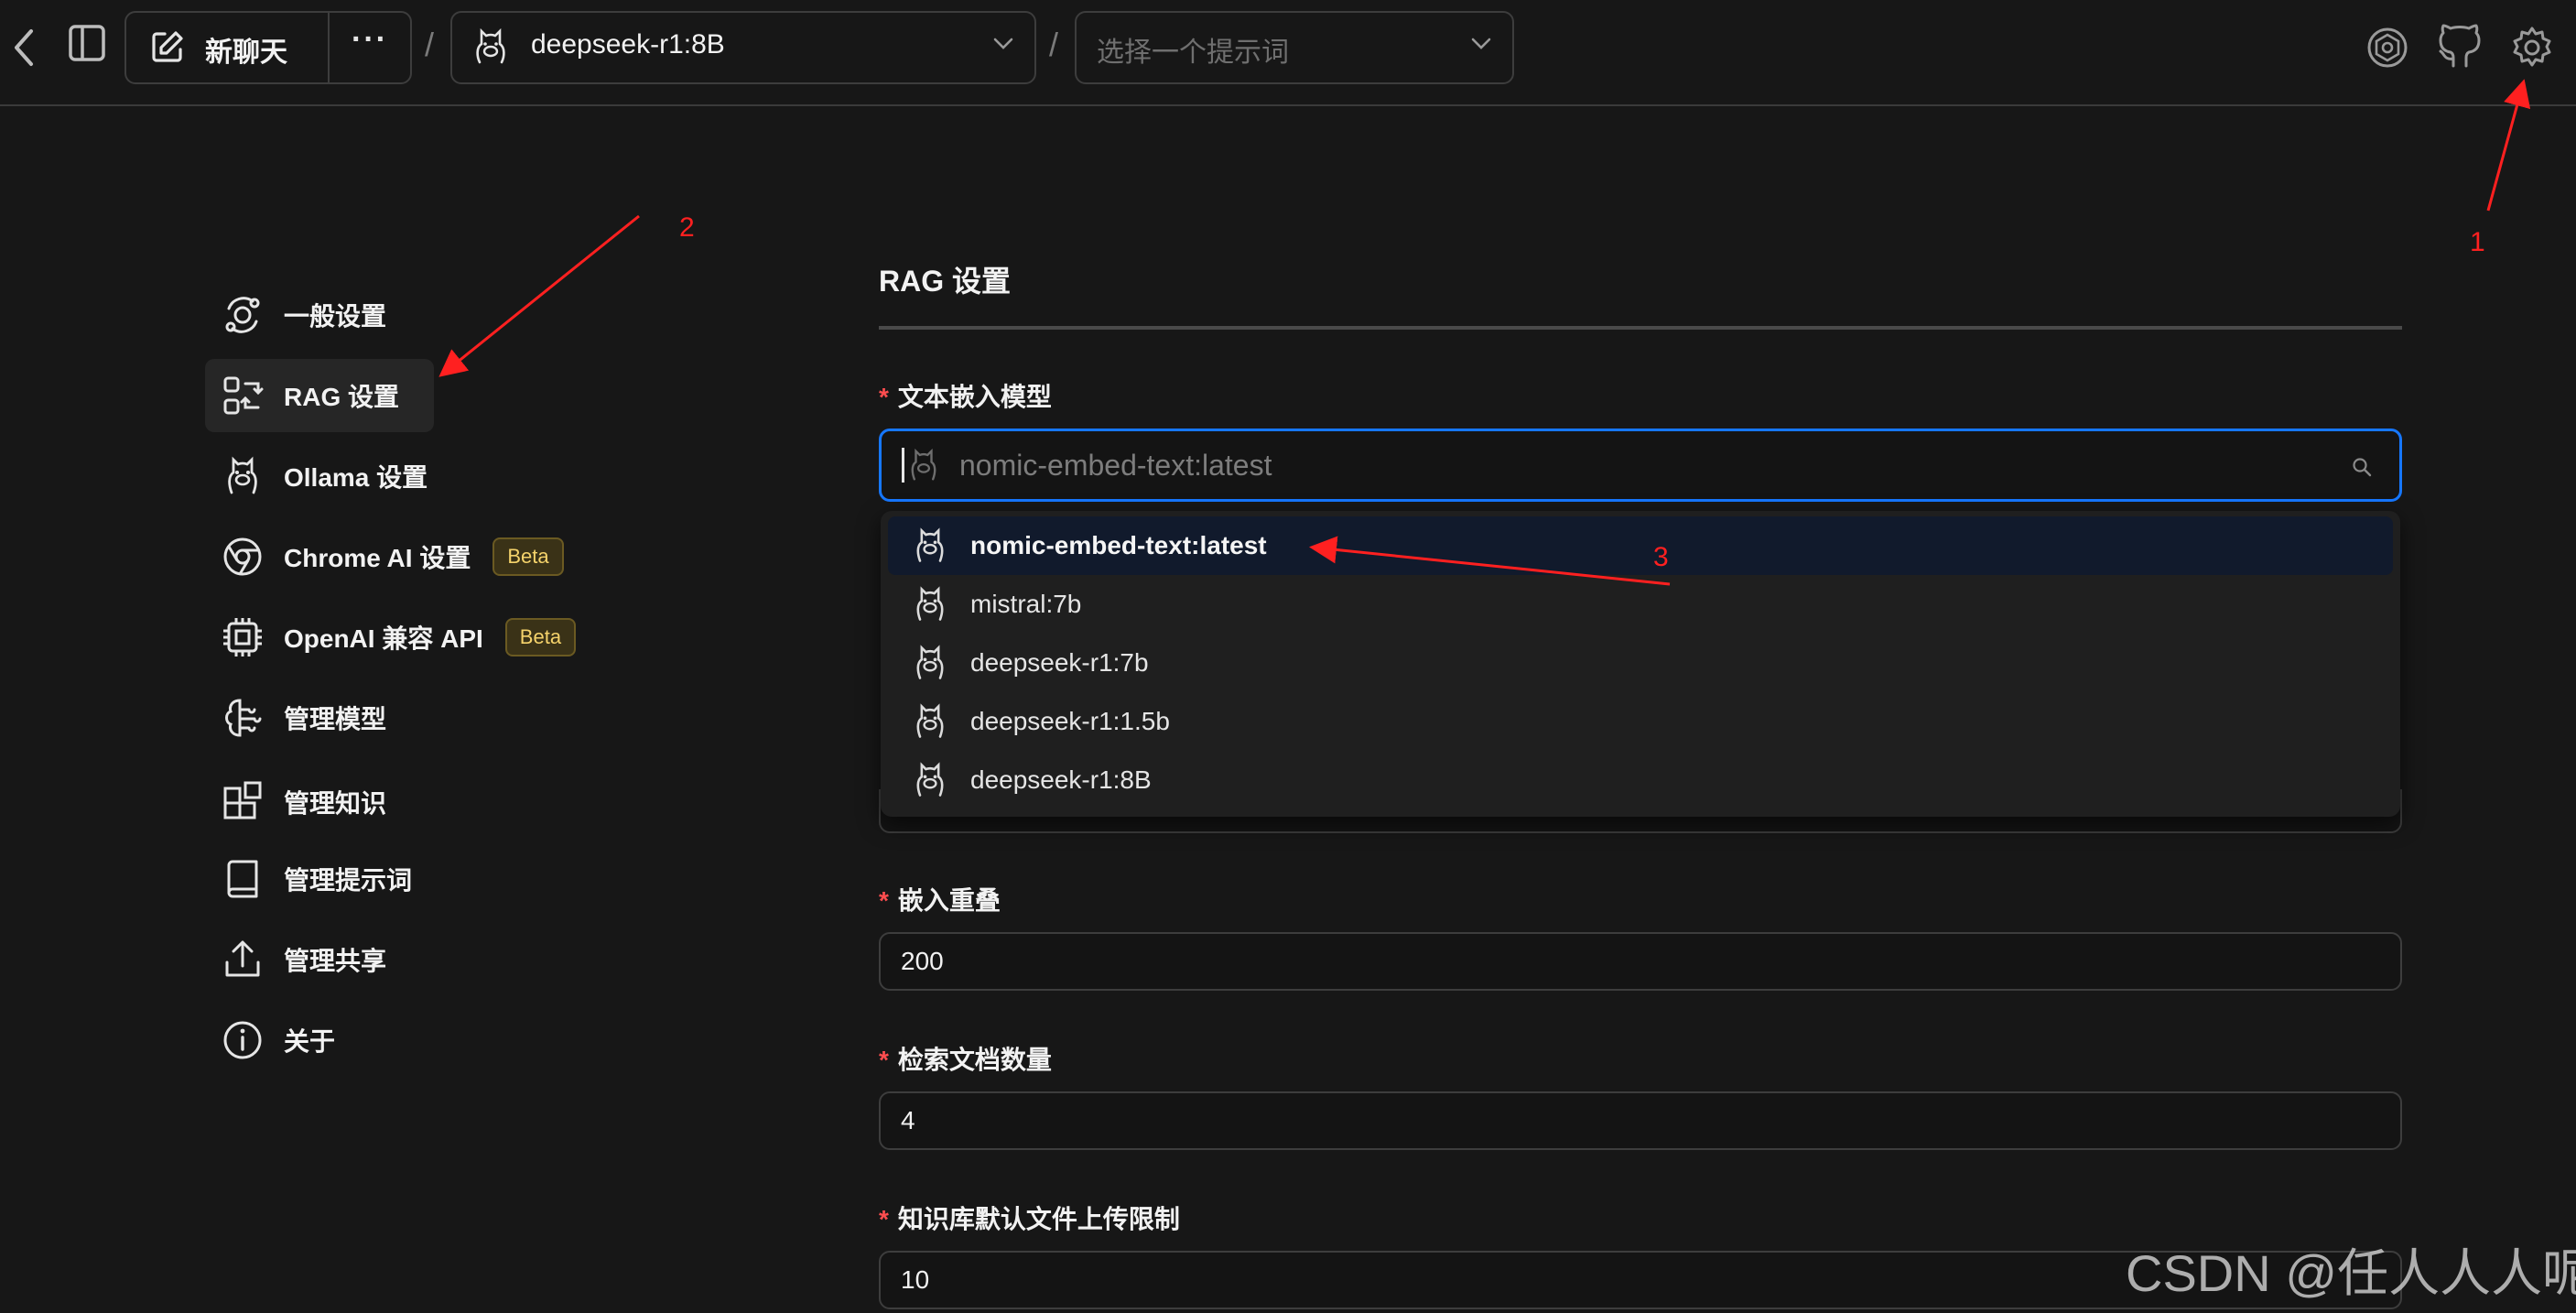 Image resolution: width=2576 pixels, height=1313 pixels. I want to click on watermark: CSDN @任人人人呢, so click(2351, 1273).